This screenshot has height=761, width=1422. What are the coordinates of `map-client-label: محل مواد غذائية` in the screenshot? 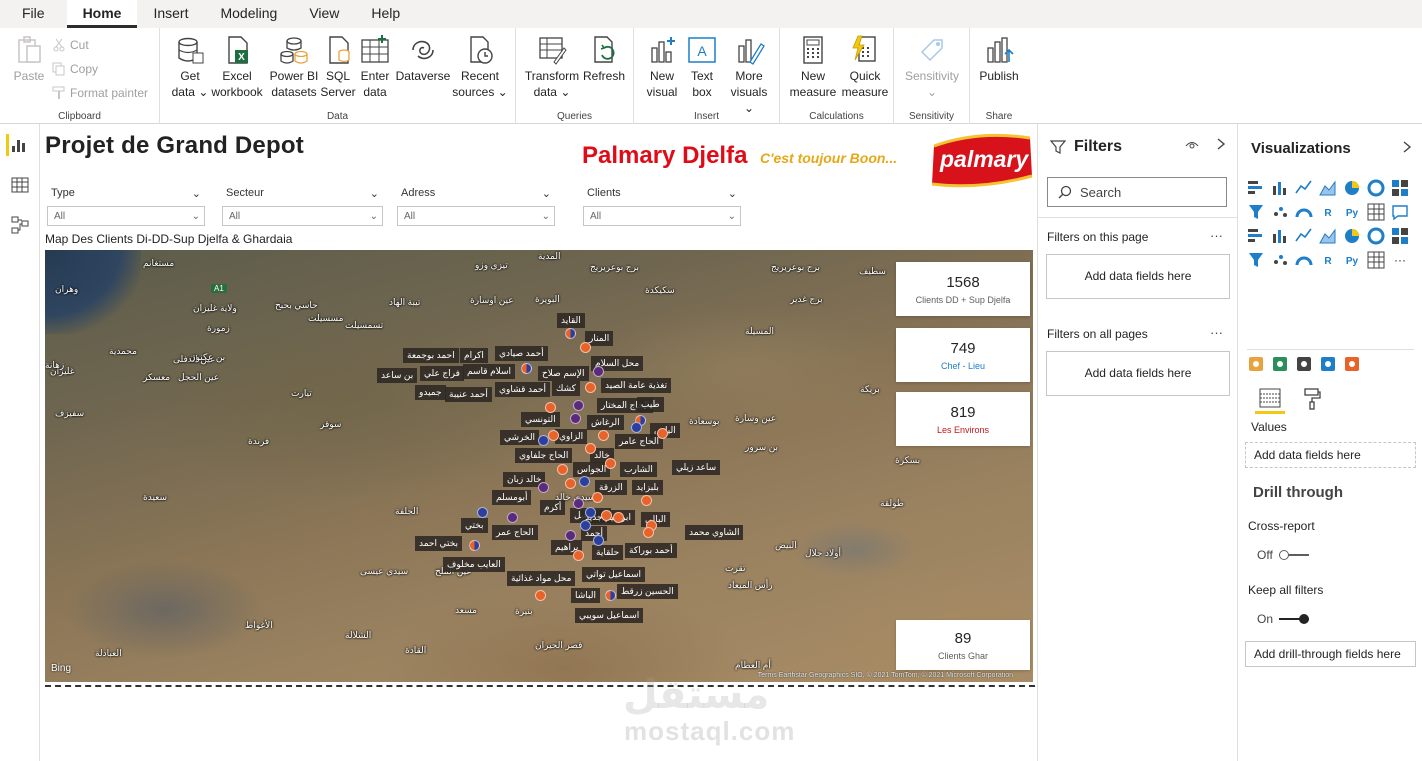 It's located at (541, 578).